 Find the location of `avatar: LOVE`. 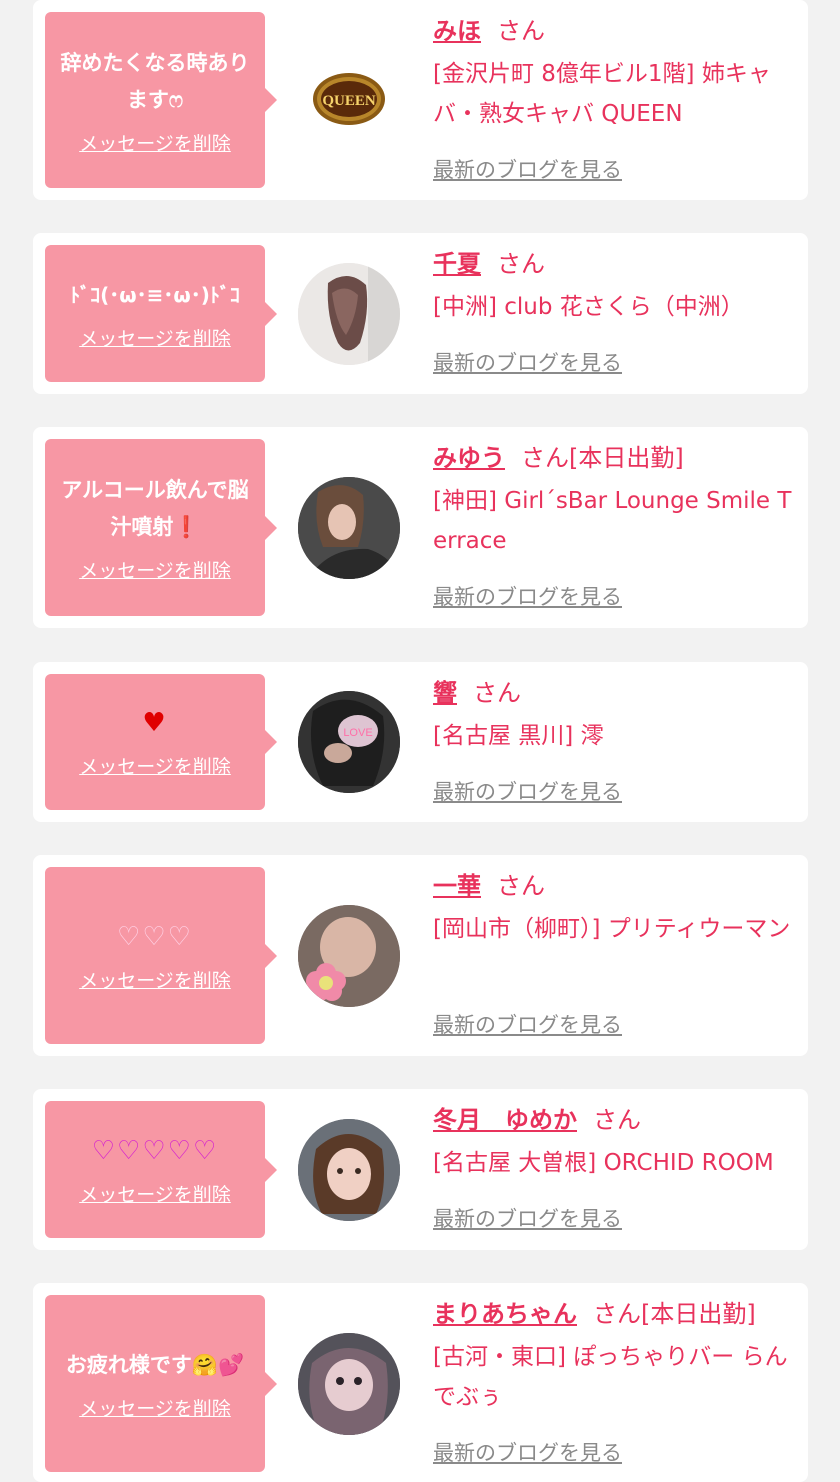

avatar: LOVE is located at coordinates (349, 742).